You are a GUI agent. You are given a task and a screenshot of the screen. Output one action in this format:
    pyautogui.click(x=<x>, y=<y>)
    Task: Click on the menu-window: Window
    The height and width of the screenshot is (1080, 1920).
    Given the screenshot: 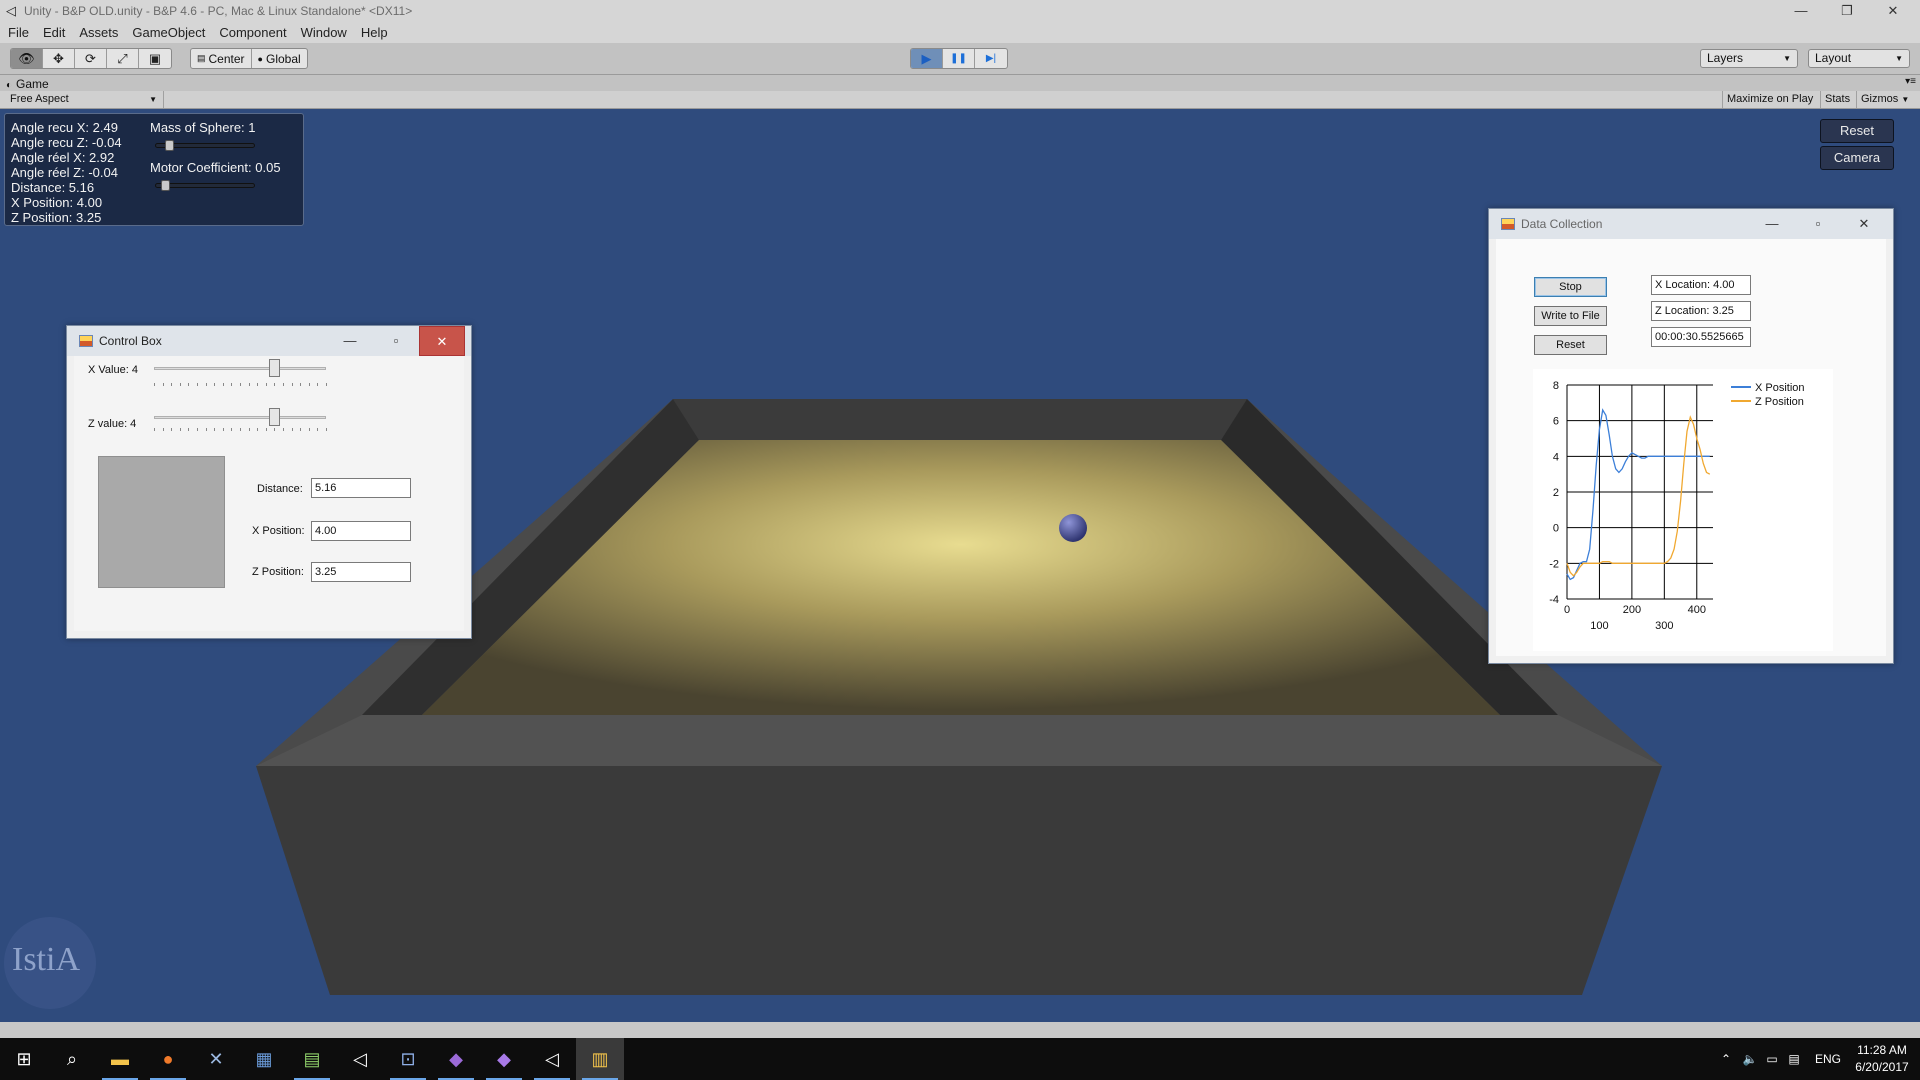 What is the action you would take?
    pyautogui.click(x=324, y=32)
    